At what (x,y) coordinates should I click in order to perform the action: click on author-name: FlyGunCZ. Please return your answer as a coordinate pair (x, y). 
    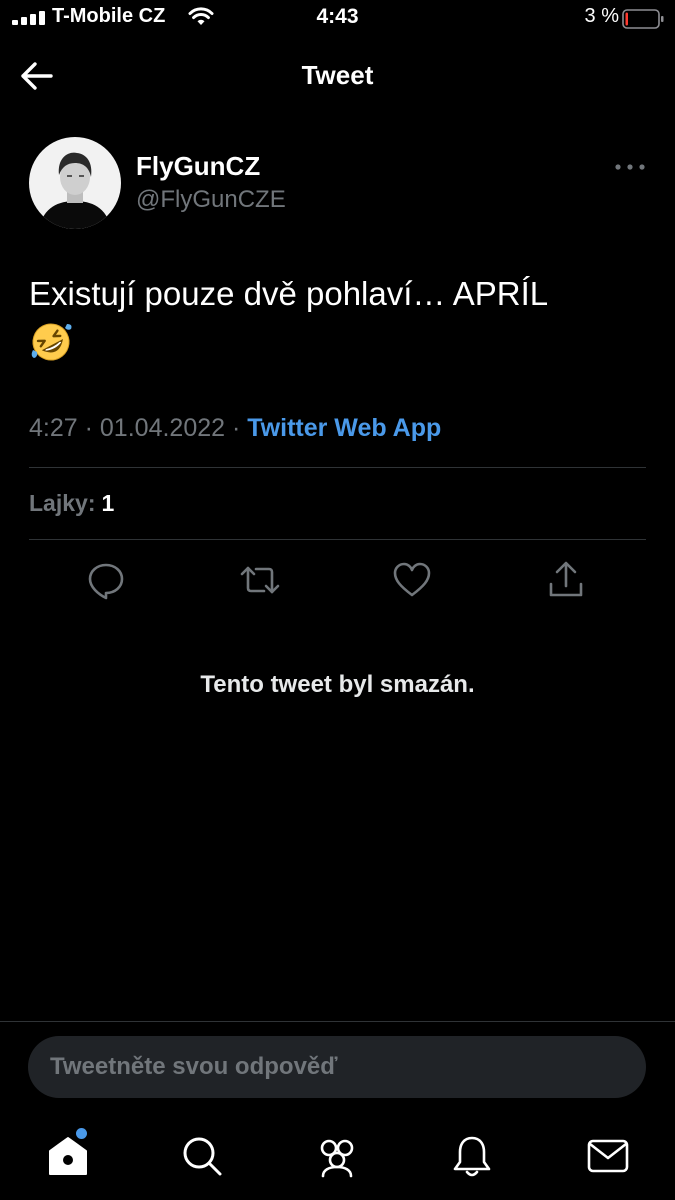
    Looking at the image, I should click on (198, 166).